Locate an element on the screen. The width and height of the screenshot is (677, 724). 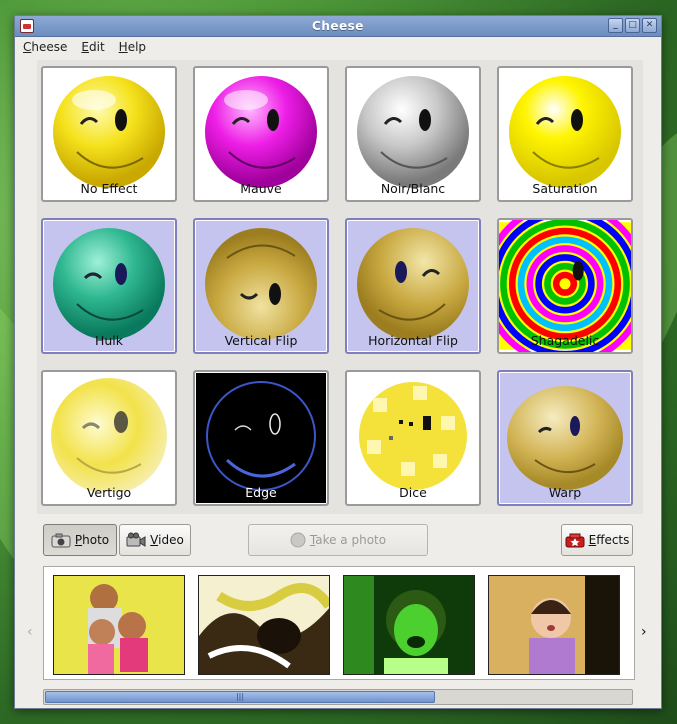
effect-label: Warp is located at coordinates (565, 492).